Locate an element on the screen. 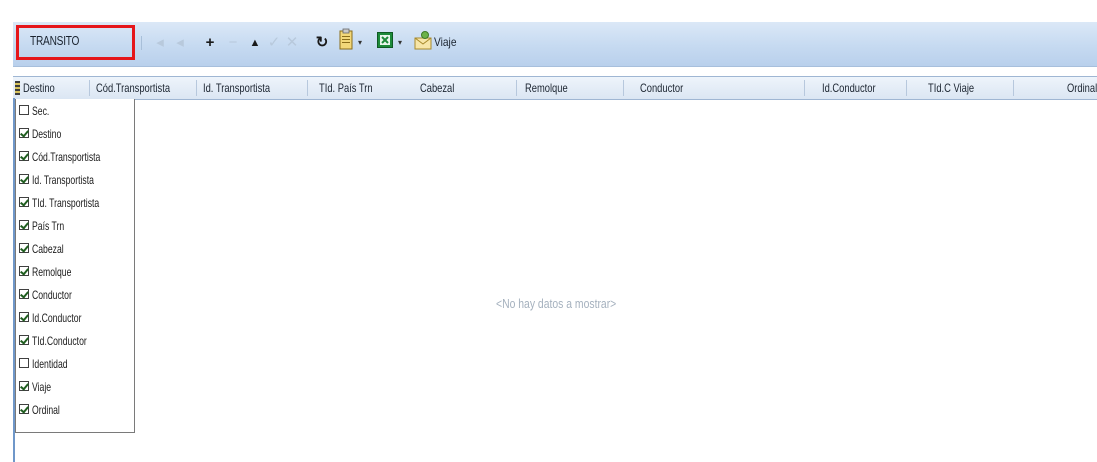 The image size is (1097, 462). chooser-item-label: Destino is located at coordinates (47, 134).